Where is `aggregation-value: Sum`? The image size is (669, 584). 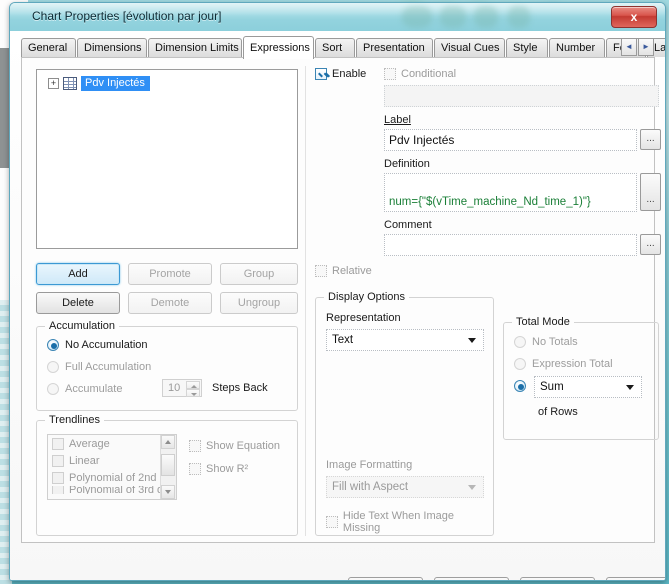 aggregation-value: Sum is located at coordinates (552, 387).